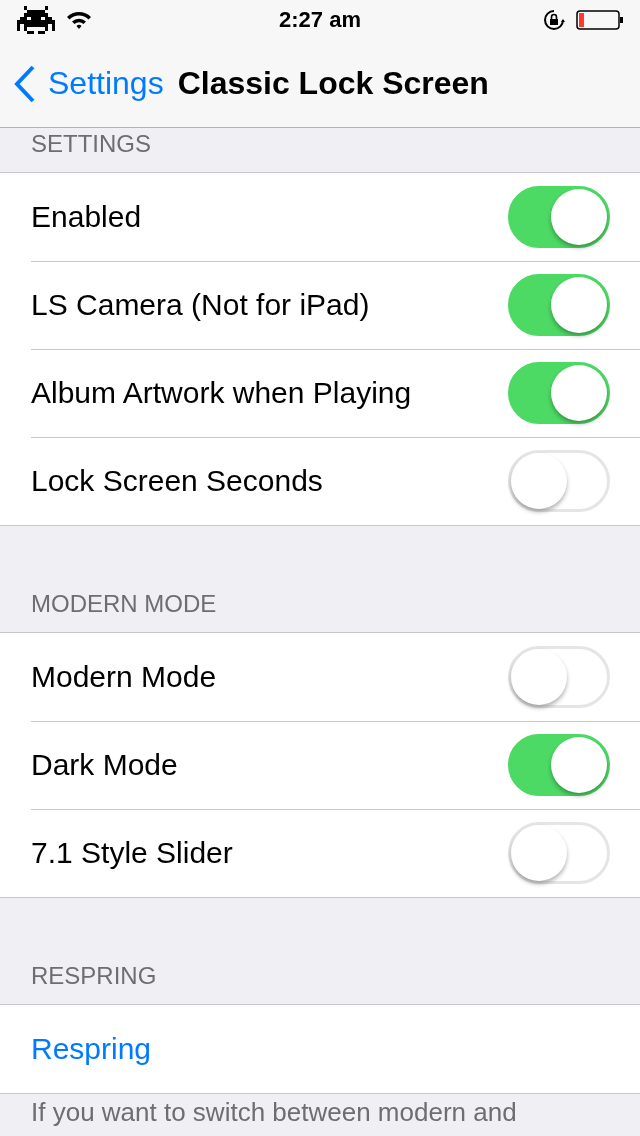 The width and height of the screenshot is (640, 1136). Describe the element at coordinates (600, 20) in the screenshot. I see `battery-icon` at that location.